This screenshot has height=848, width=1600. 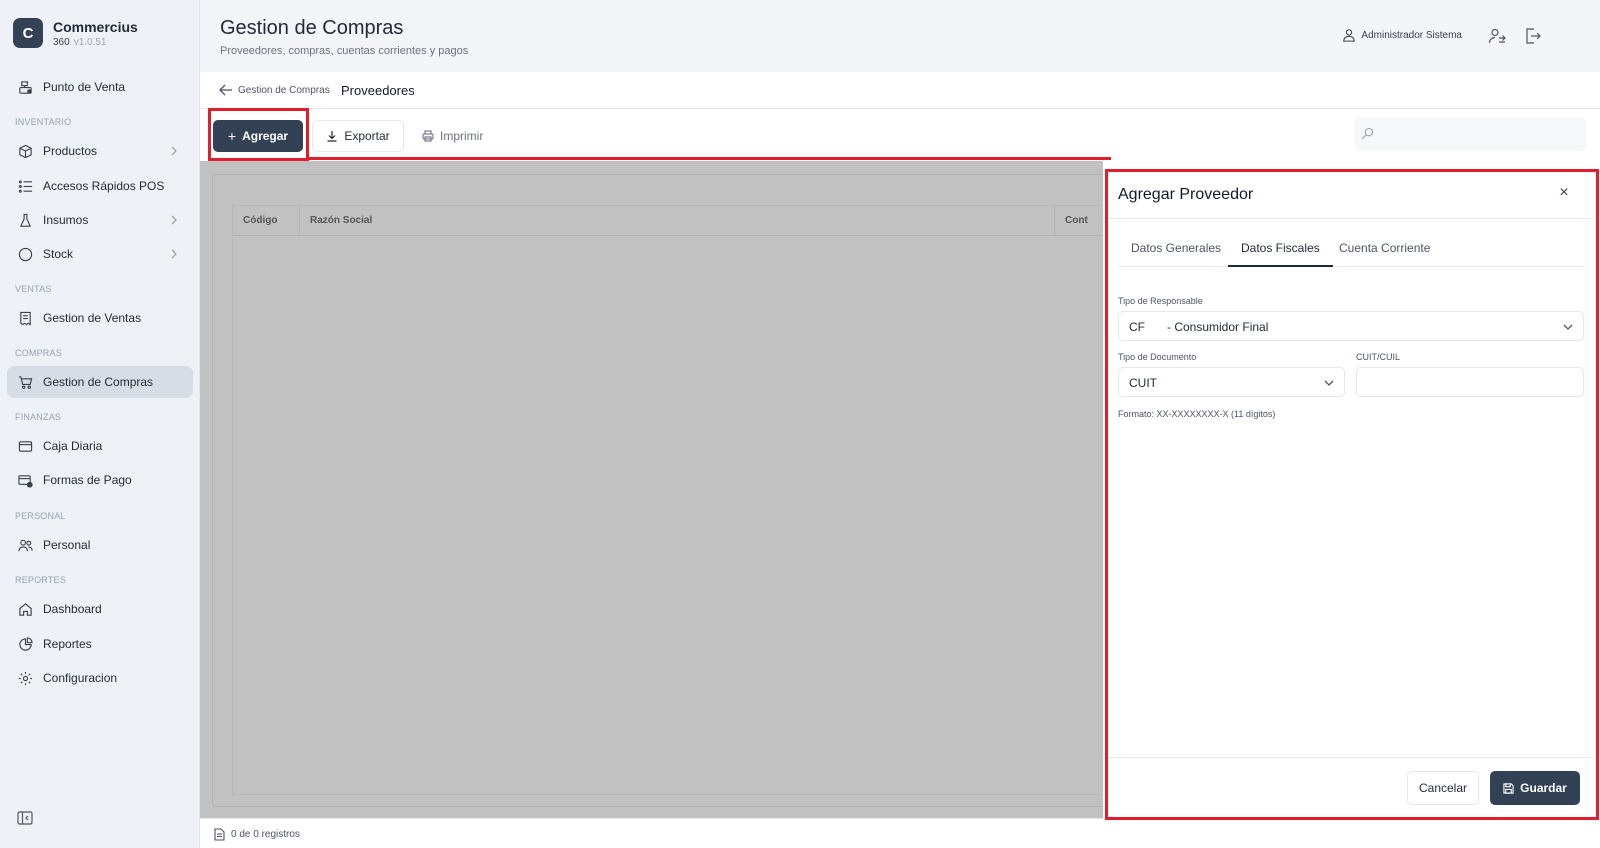 I want to click on sidebar-item-label: Configuracion, so click(x=80, y=678).